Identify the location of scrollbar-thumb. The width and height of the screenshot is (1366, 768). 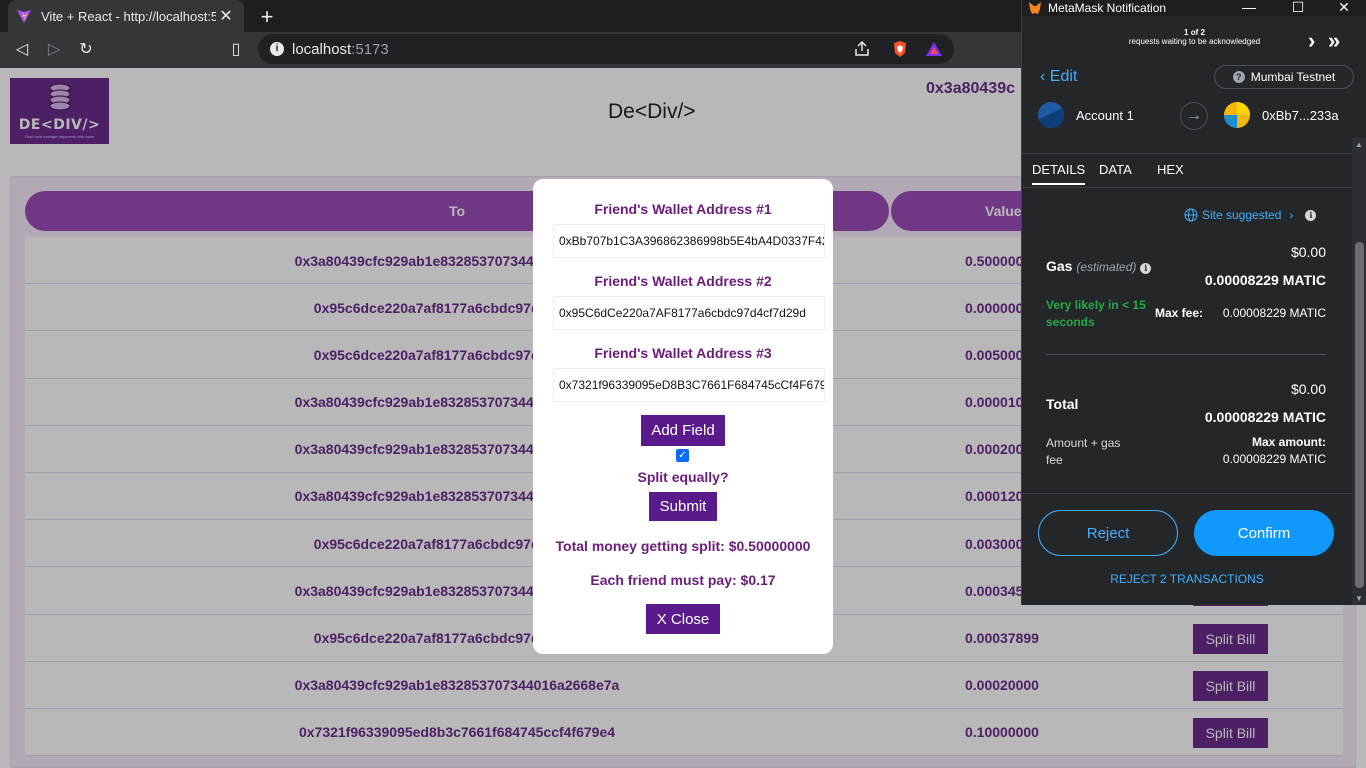
(1359, 415).